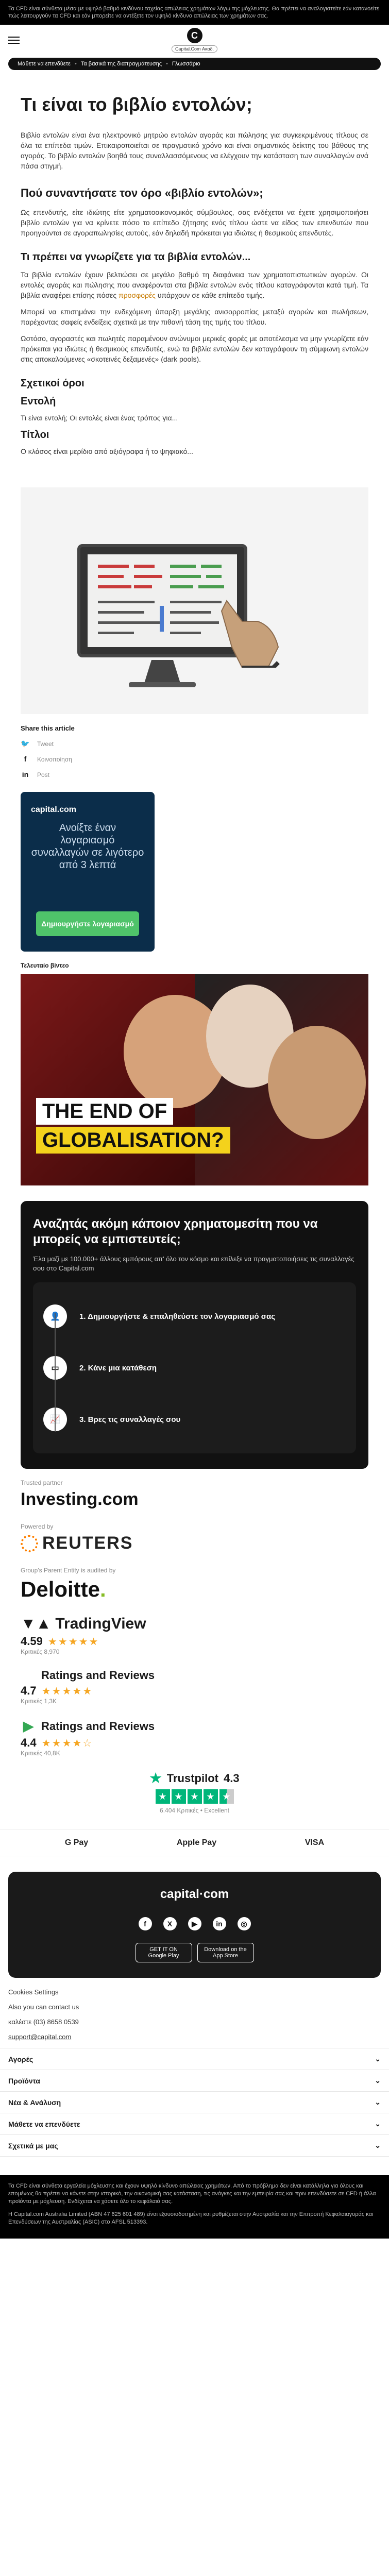 This screenshot has width=389, height=2576. I want to click on trustpilot-stars: ★ ★ ★ ★ ★, so click(194, 1796).